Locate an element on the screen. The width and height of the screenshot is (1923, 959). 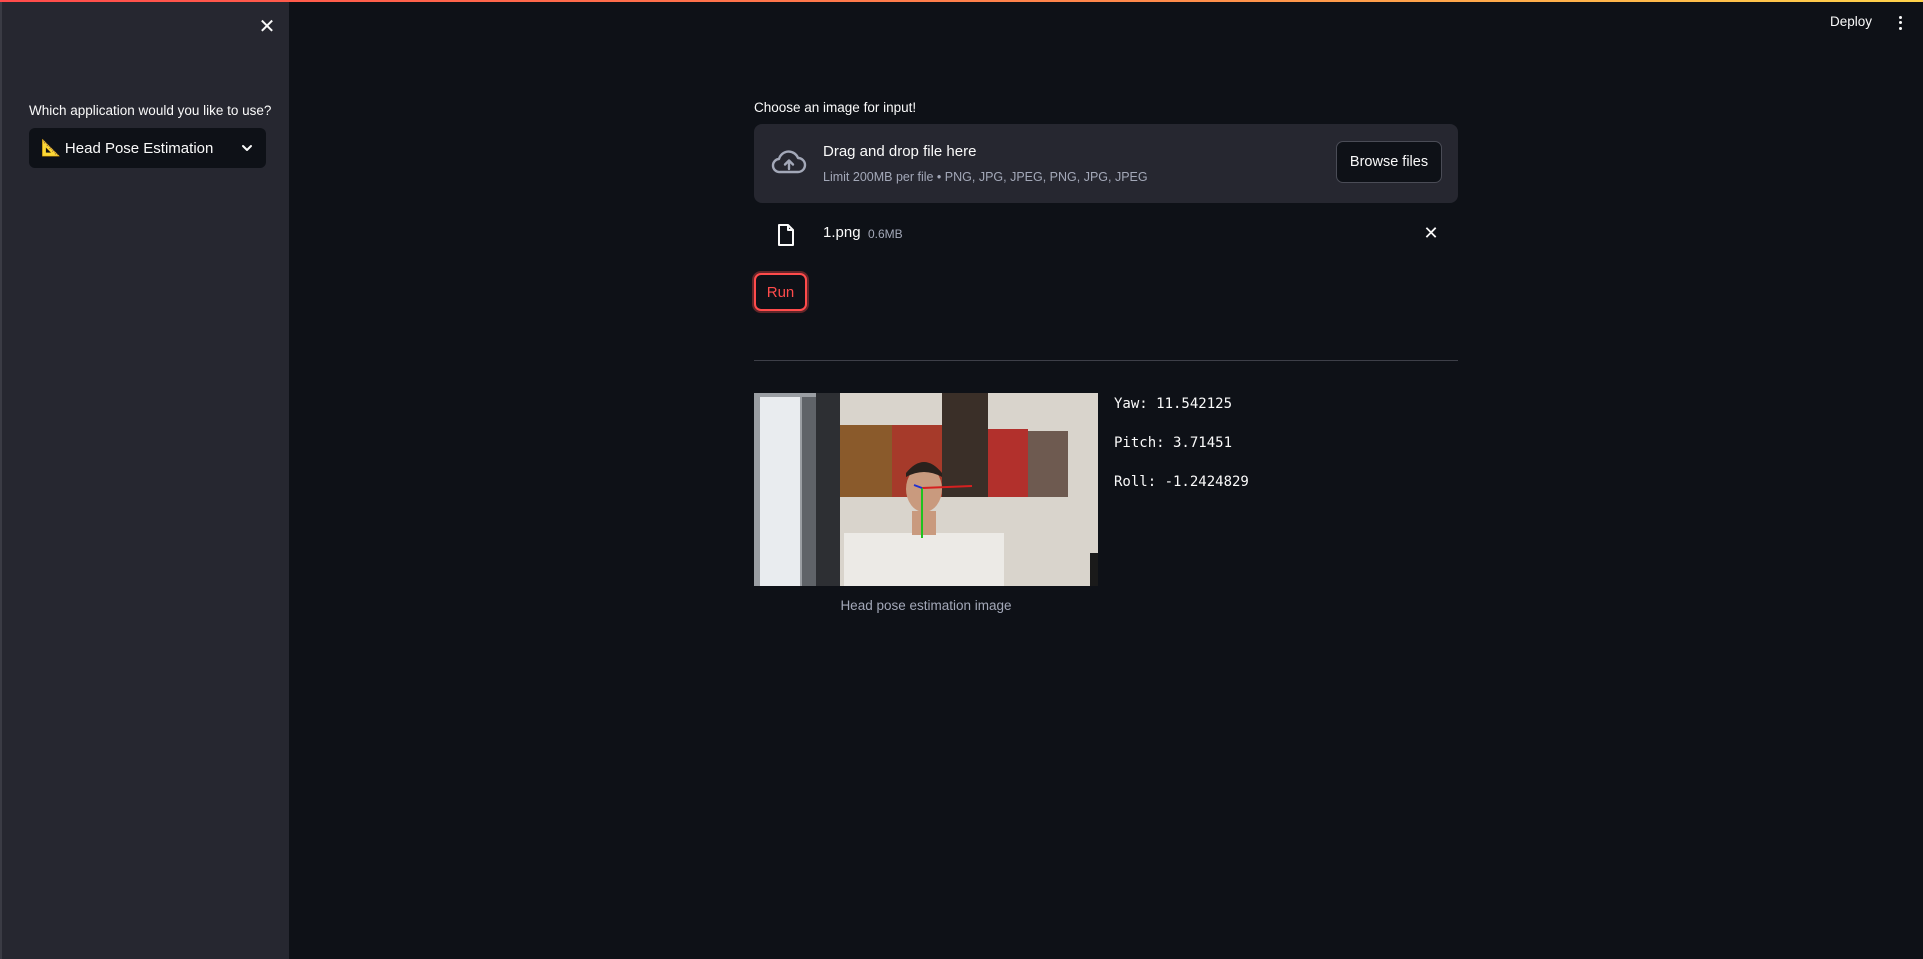
file-name: 1.png is located at coordinates (842, 232).